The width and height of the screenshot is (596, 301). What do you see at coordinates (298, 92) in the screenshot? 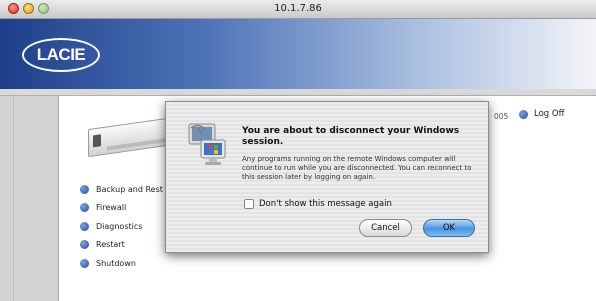
I see `header-divider` at bounding box center [298, 92].